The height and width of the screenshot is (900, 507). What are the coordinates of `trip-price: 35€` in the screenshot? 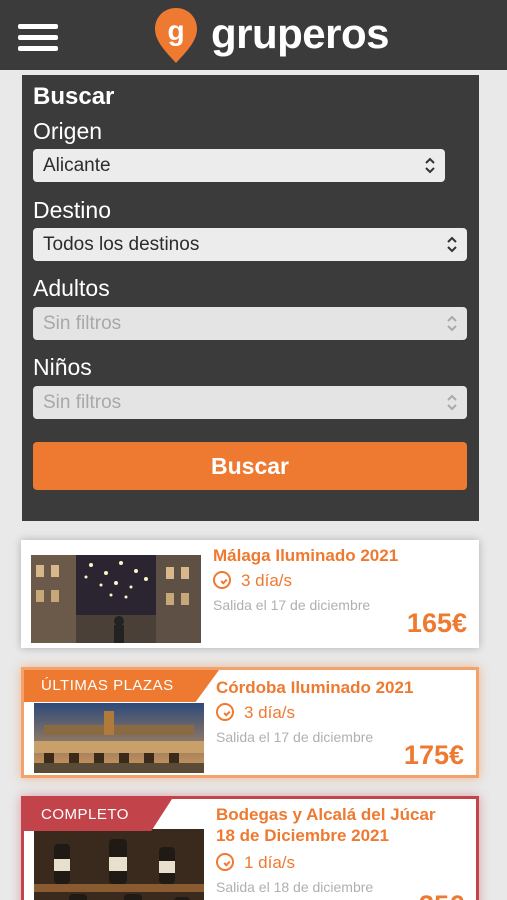 It's located at (441, 895).